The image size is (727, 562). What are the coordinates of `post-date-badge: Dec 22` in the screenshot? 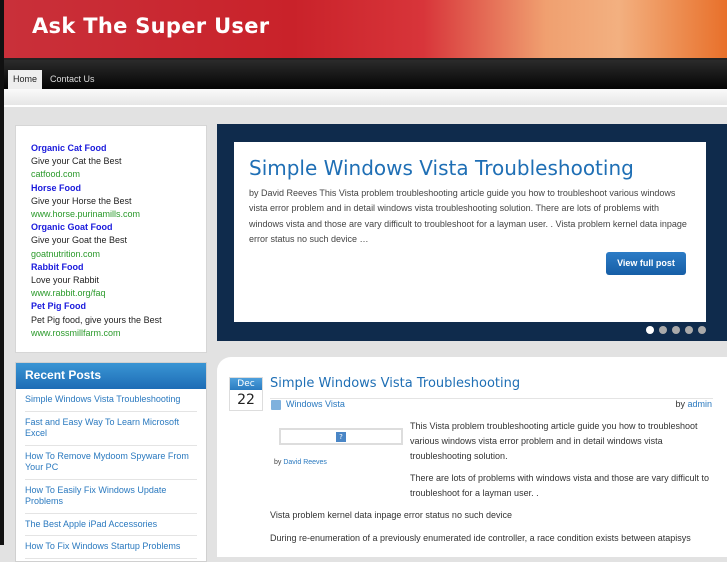 It's located at (246, 394).